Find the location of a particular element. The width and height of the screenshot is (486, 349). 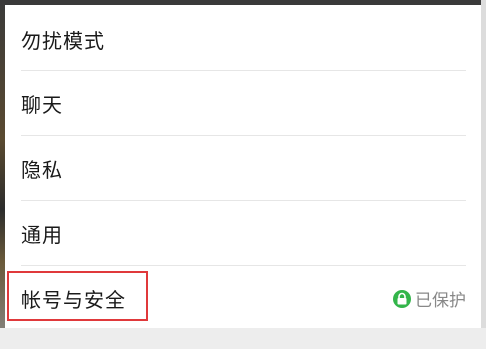

lock-icon is located at coordinates (402, 298).